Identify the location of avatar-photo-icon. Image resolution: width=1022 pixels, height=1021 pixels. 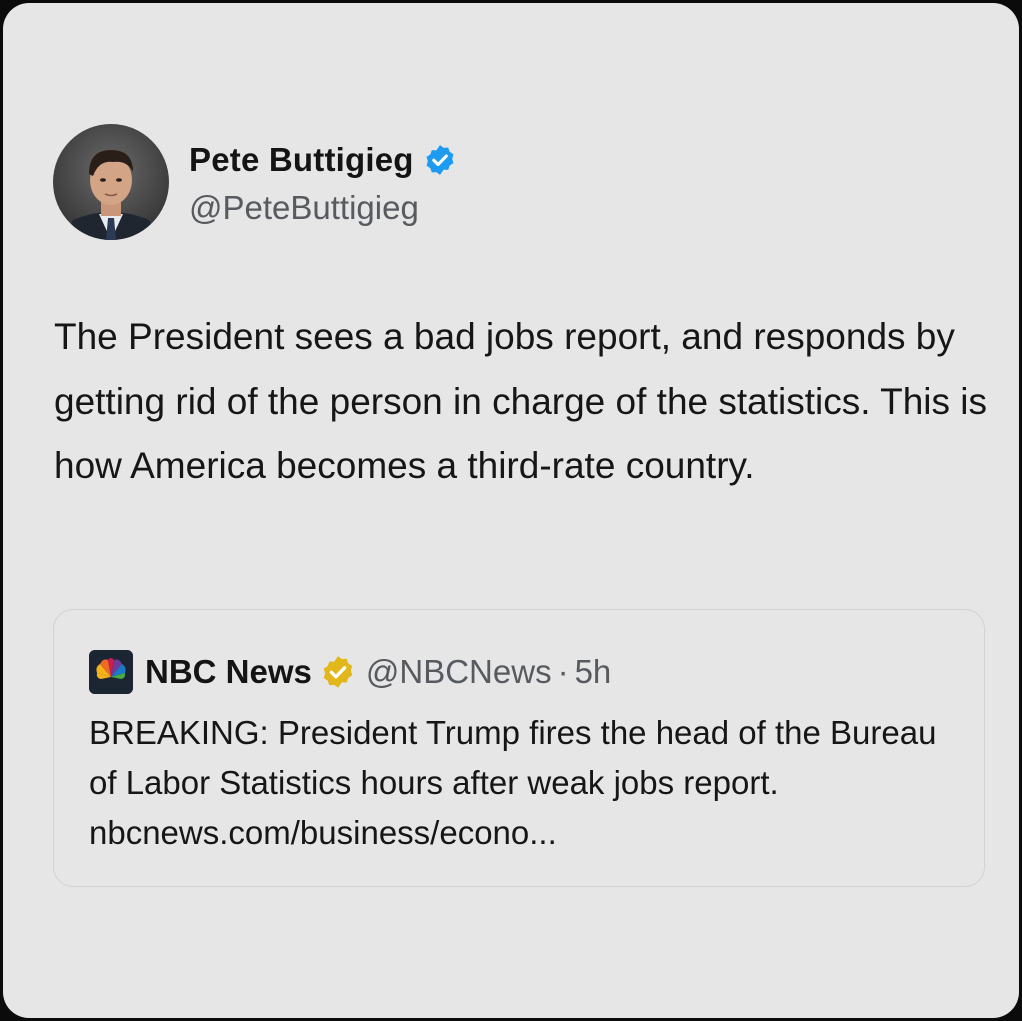
(111, 182).